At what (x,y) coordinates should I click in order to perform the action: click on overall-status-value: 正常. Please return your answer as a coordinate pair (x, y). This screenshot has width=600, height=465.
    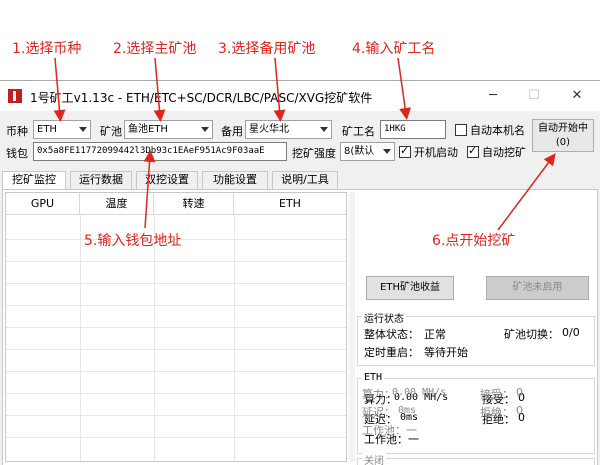
    Looking at the image, I should click on (435, 334).